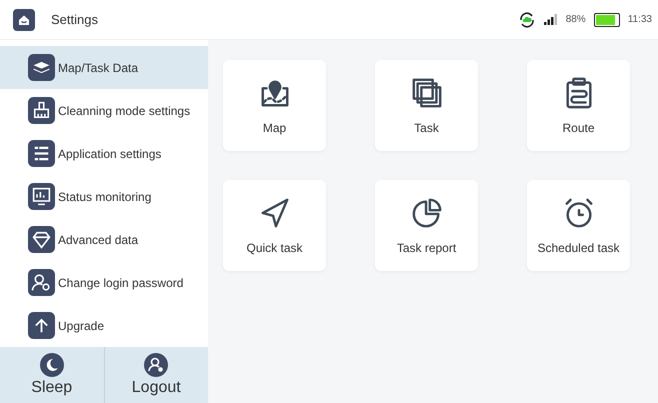  I want to click on navigation-arrow-icon, so click(274, 212).